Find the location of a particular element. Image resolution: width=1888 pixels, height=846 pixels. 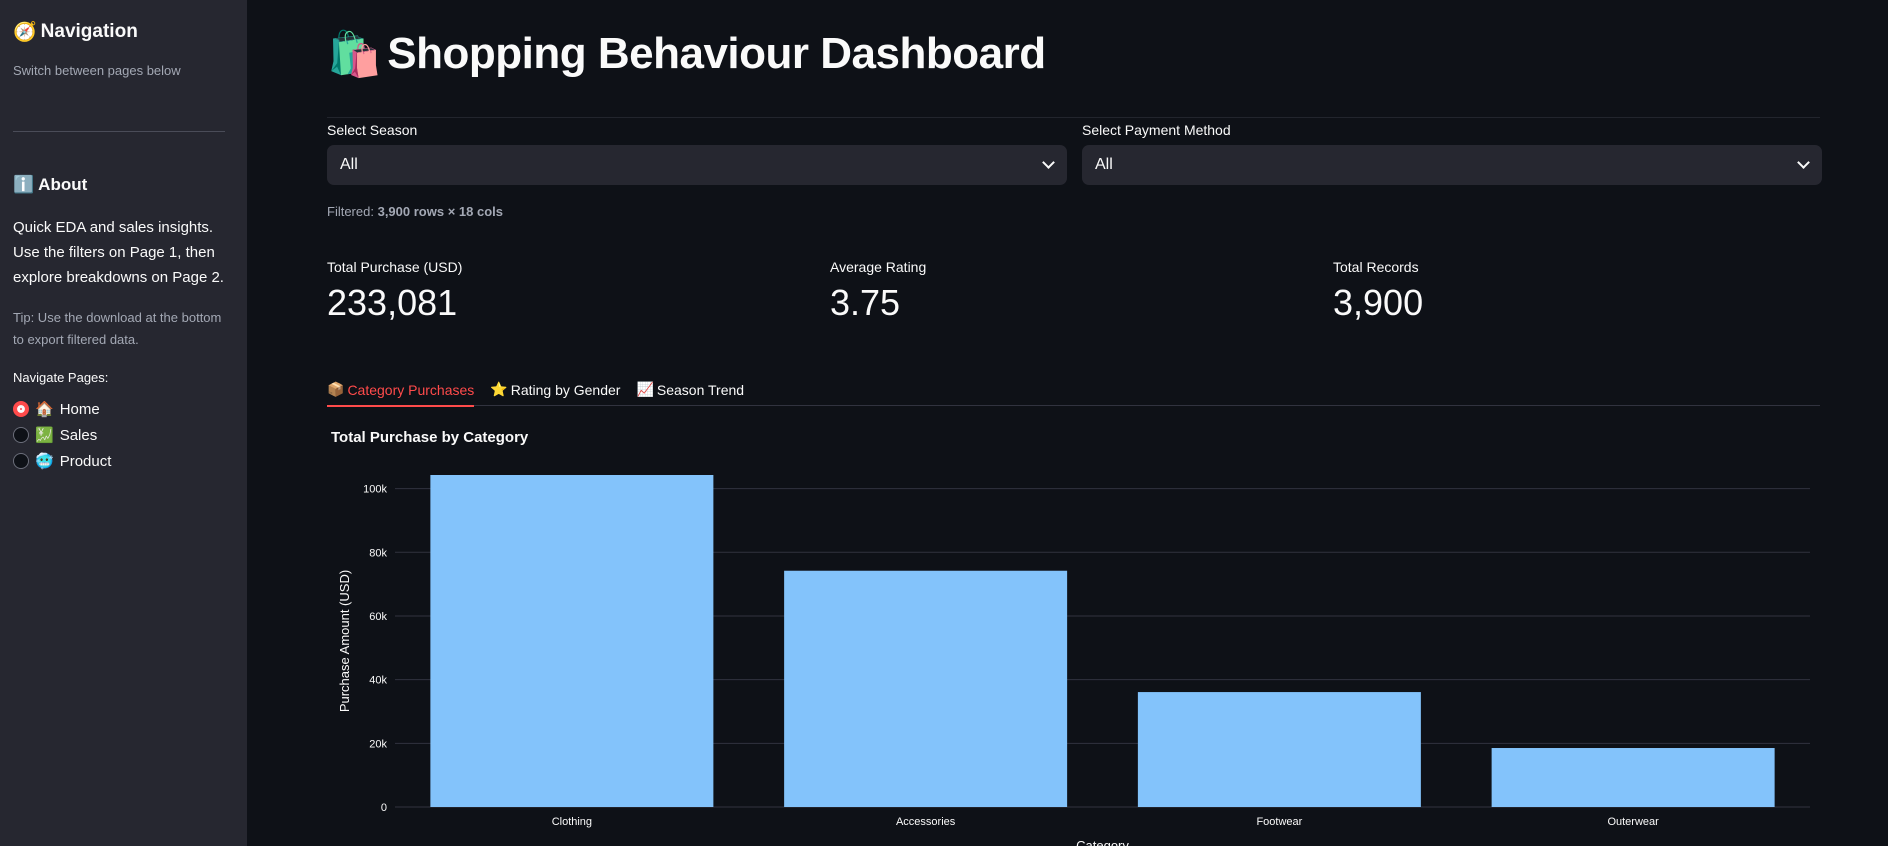

radio-sales-label: Sales is located at coordinates (78, 435).